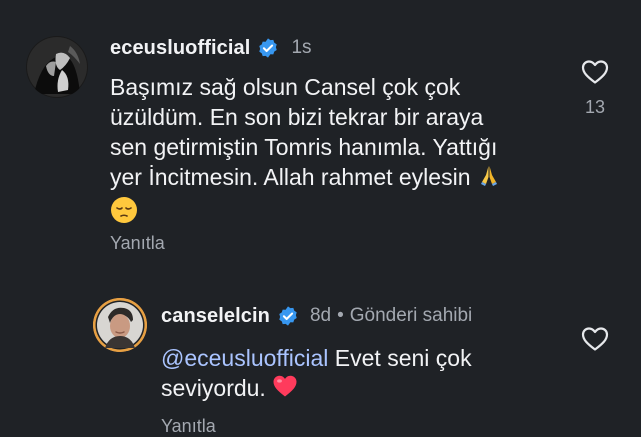 This screenshot has width=641, height=437. I want to click on username: eceusluofficial, so click(180, 48).